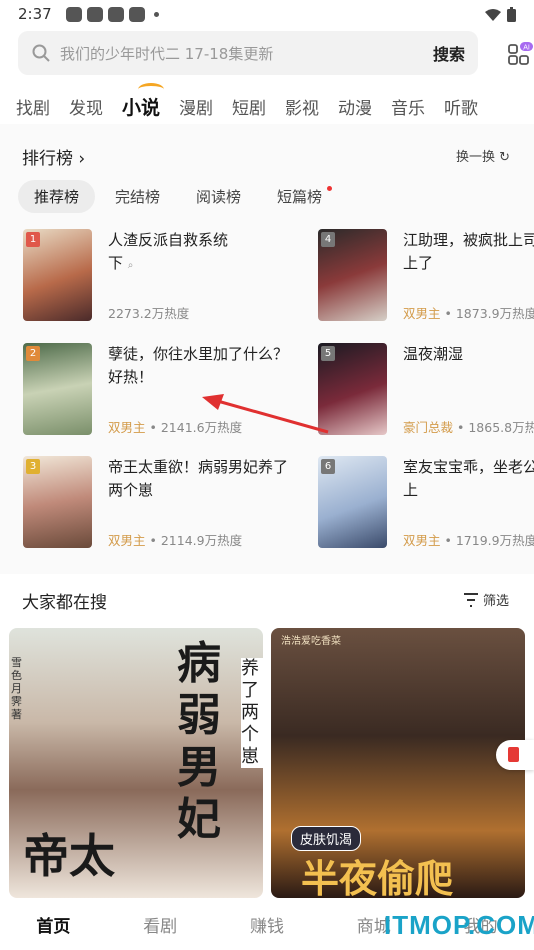 This screenshot has height=950, width=534. I want to click on nav-tab: 短剧, so click(249, 106).